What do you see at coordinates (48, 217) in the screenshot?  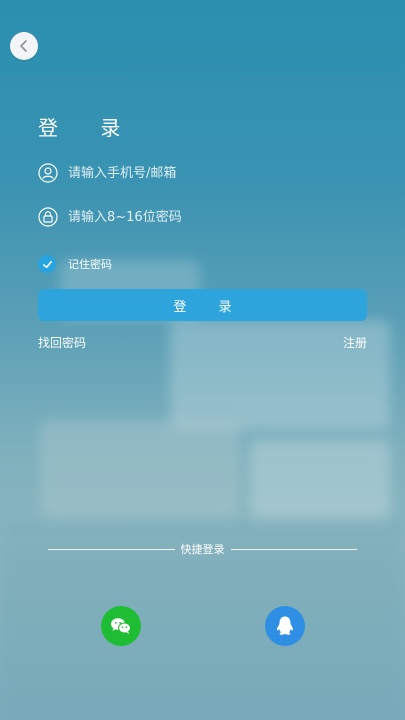 I see `lock-icon` at bounding box center [48, 217].